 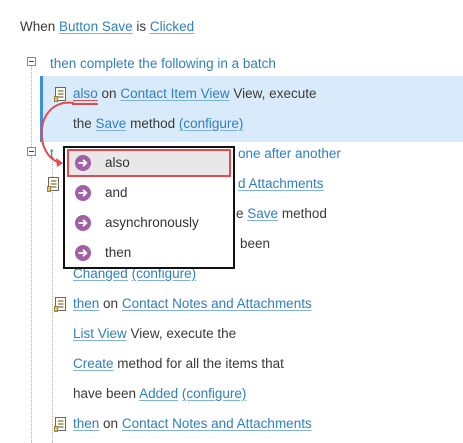 What do you see at coordinates (93, 363) in the screenshot?
I see `action3-method-link: Create` at bounding box center [93, 363].